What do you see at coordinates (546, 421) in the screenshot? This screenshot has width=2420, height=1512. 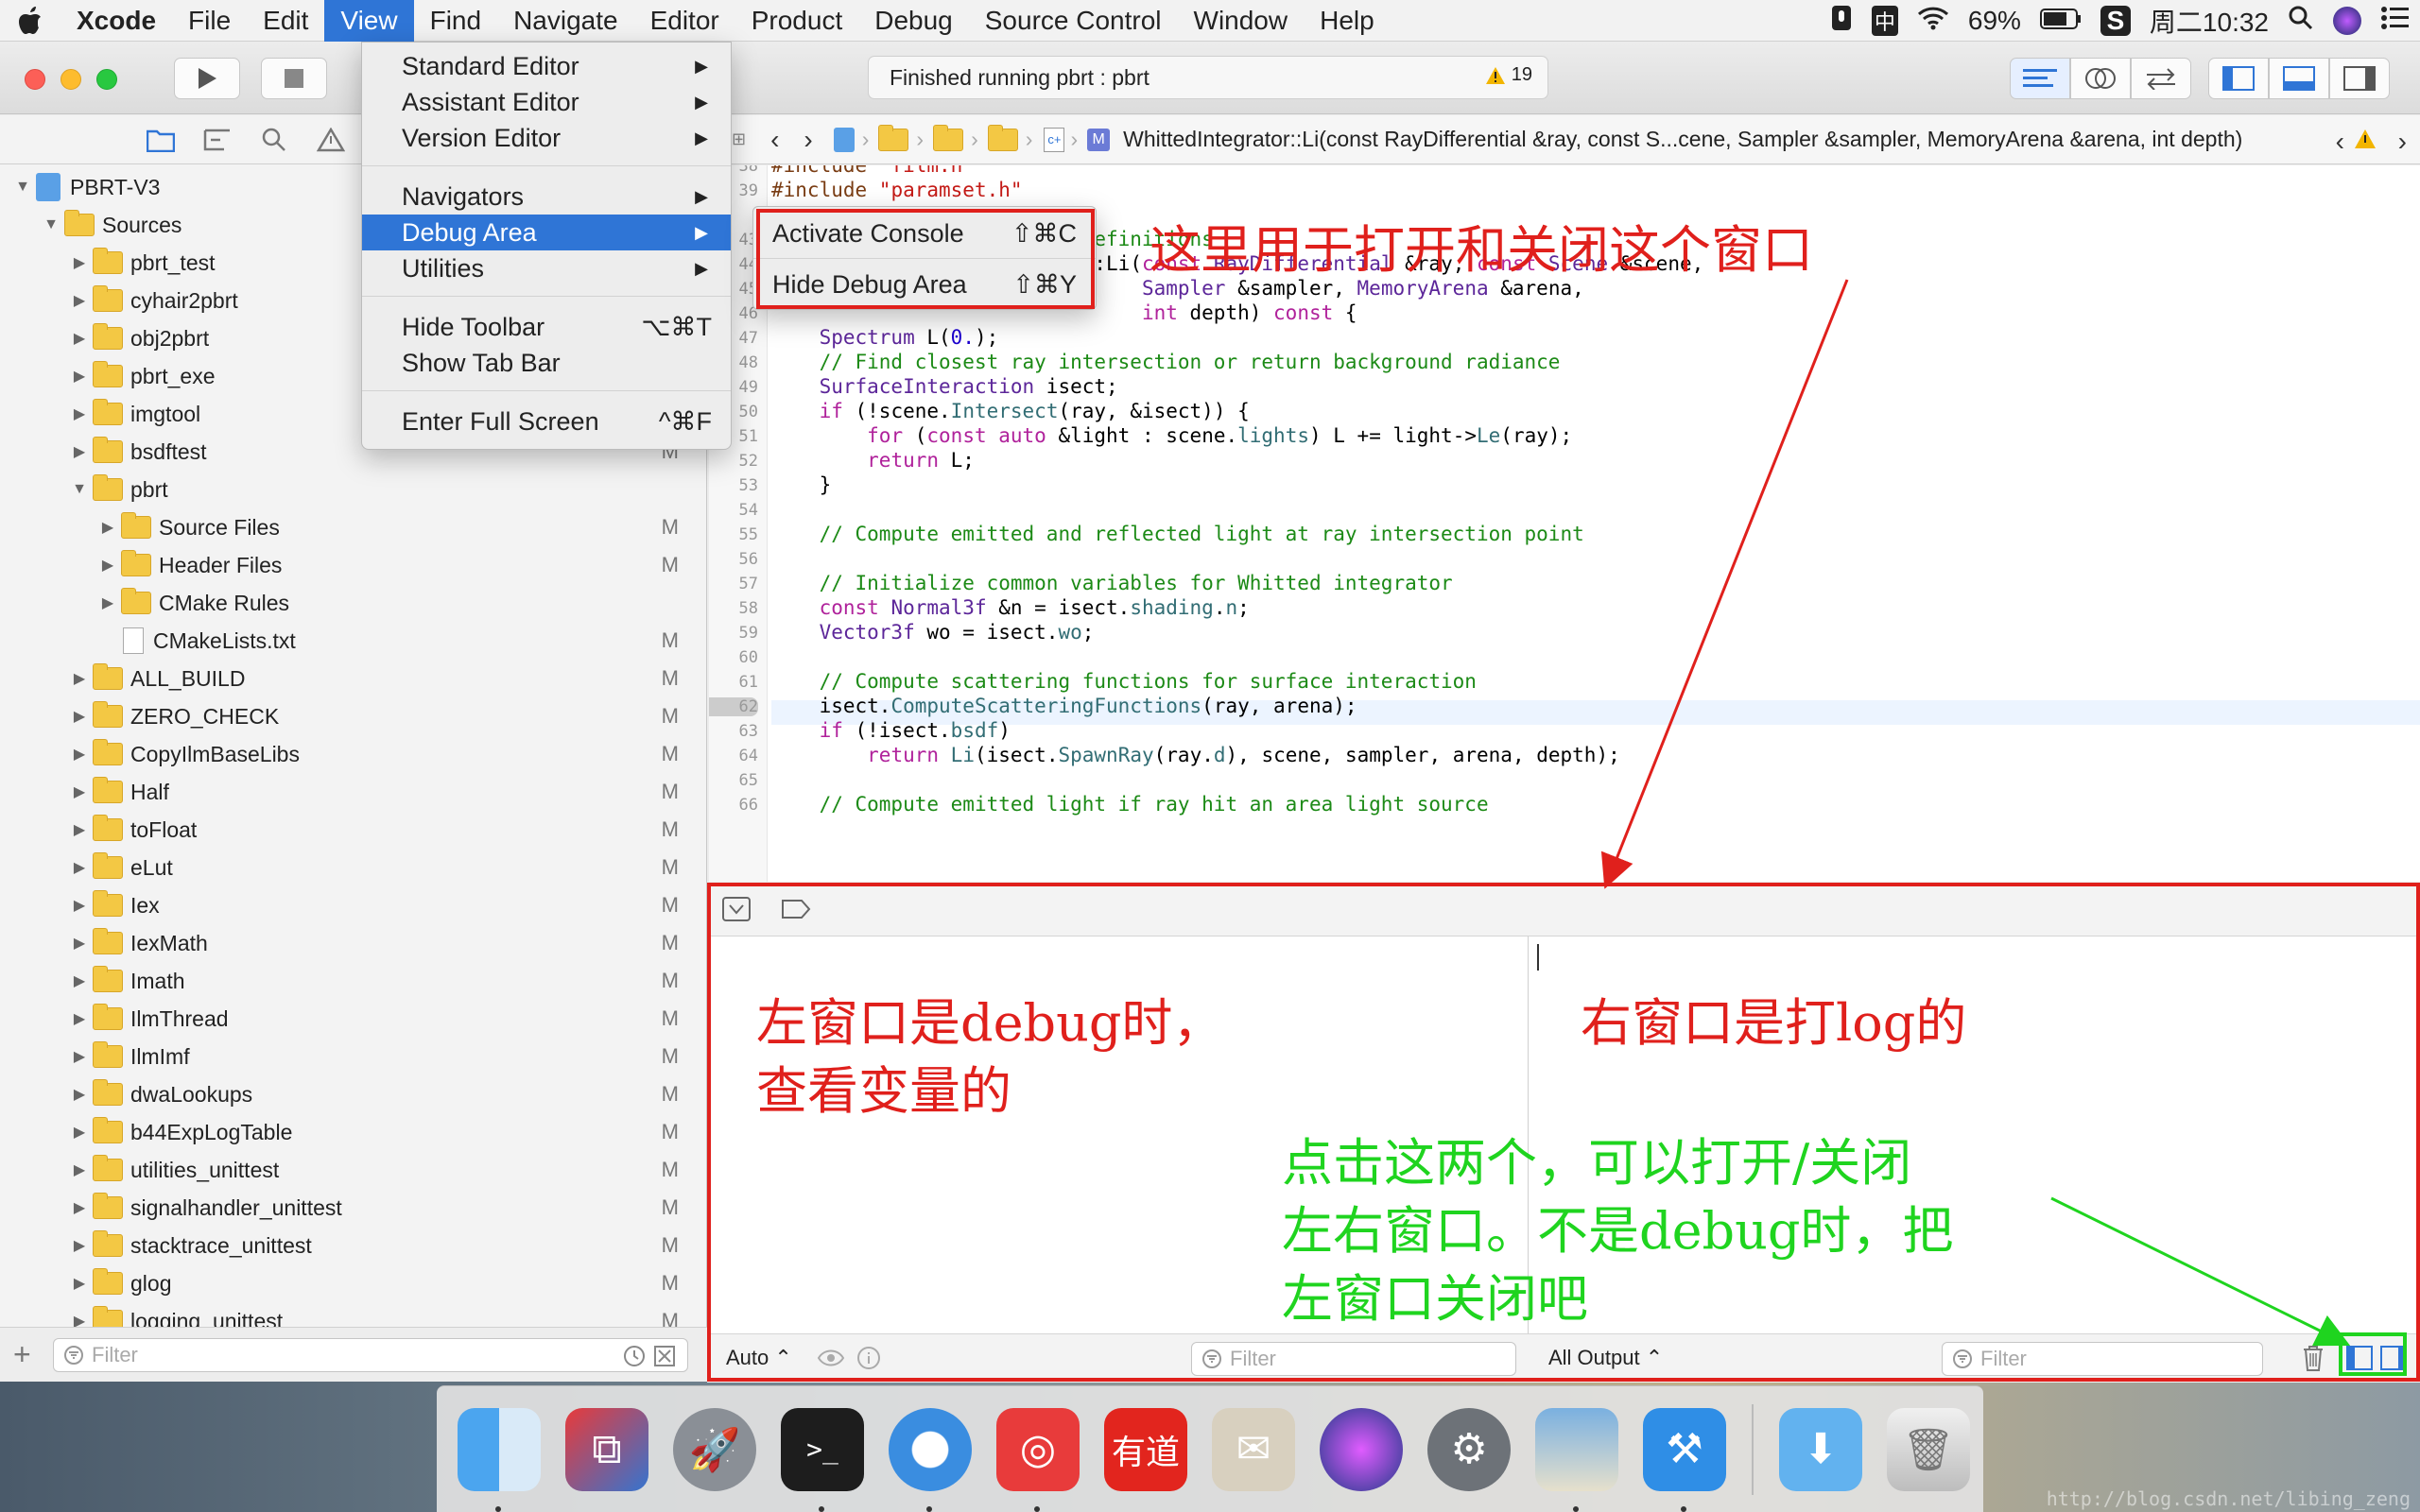 I see `menu-item-enter-full-screen: Enter Full Screen ^⌘F` at bounding box center [546, 421].